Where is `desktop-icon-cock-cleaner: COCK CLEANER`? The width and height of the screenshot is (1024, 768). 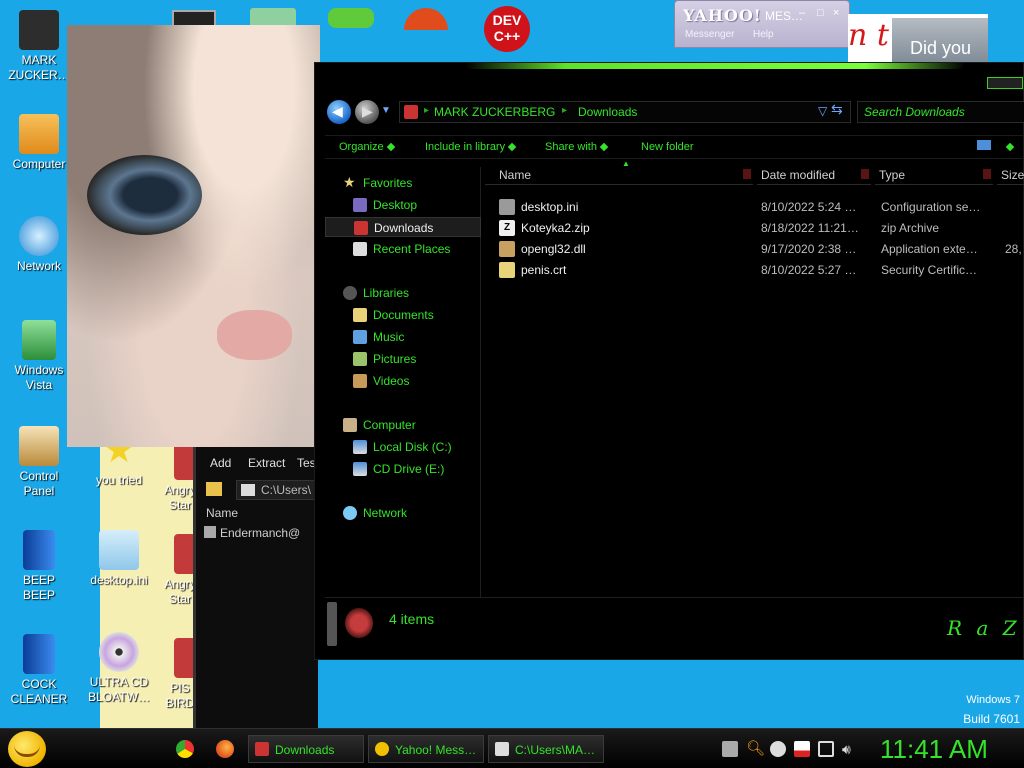 desktop-icon-cock-cleaner: COCK CLEANER is located at coordinates (39, 670).